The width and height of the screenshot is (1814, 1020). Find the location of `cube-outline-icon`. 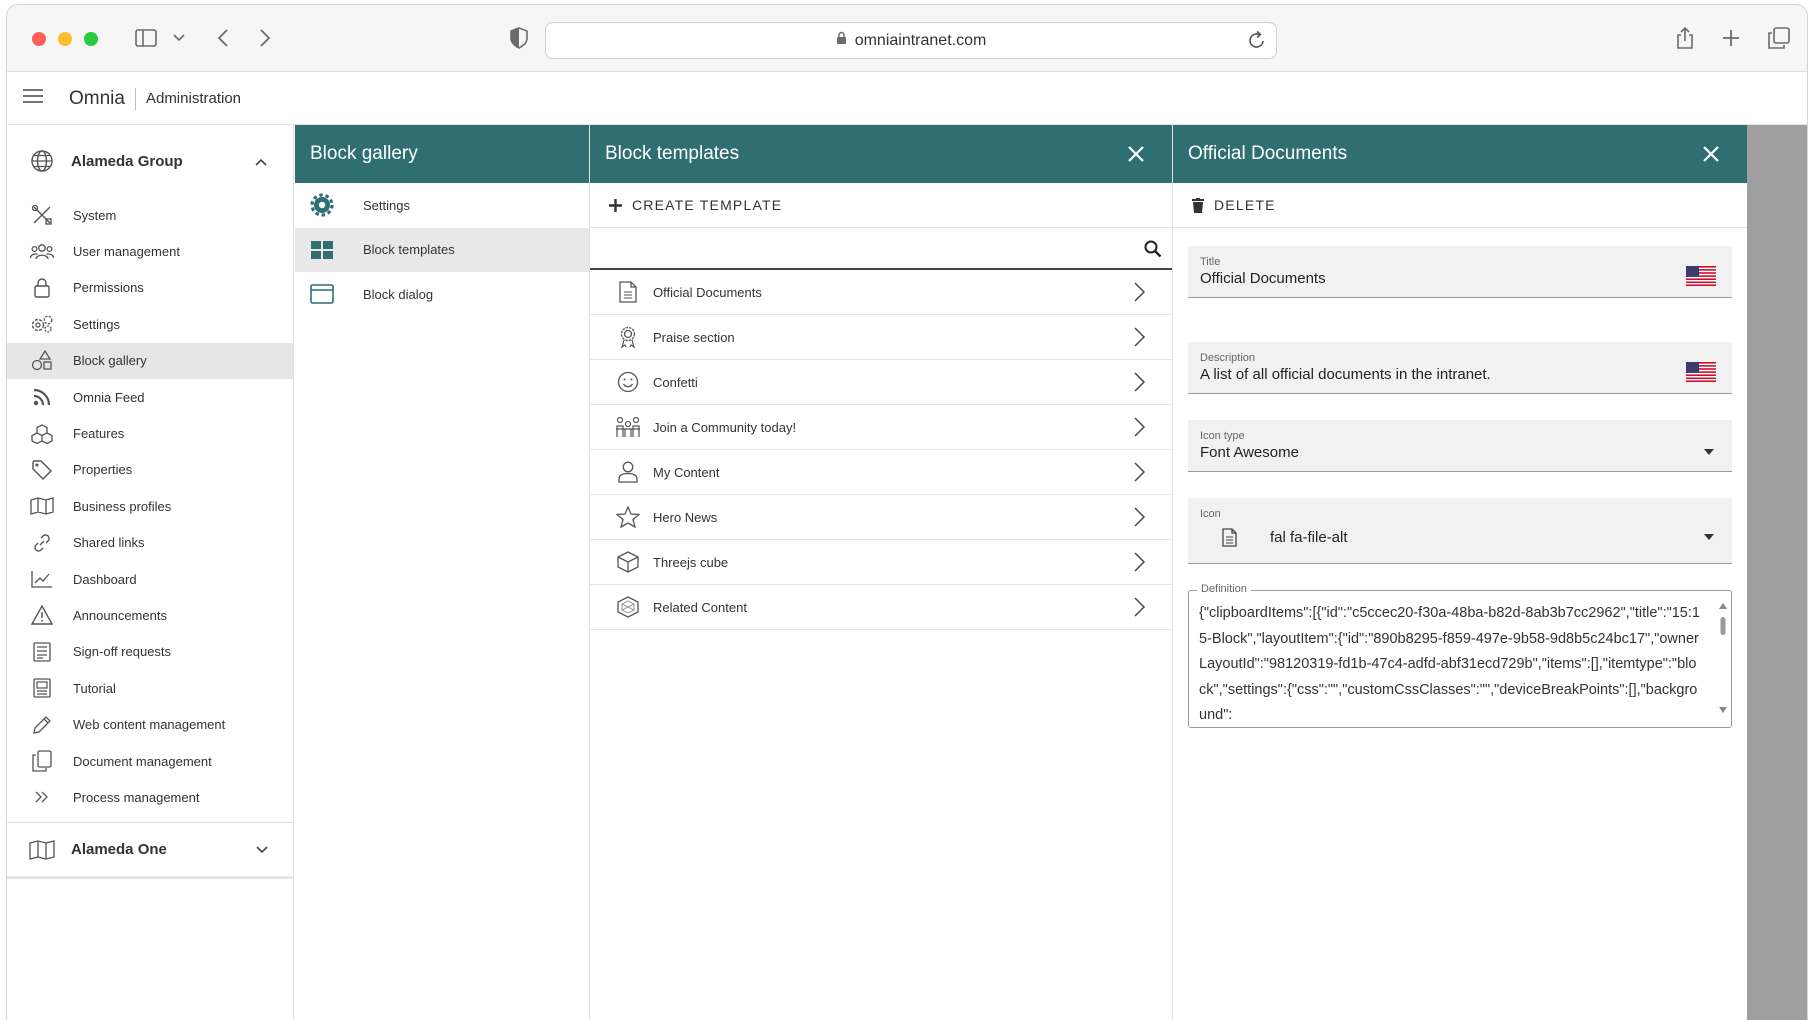

cube-outline-icon is located at coordinates (628, 607).